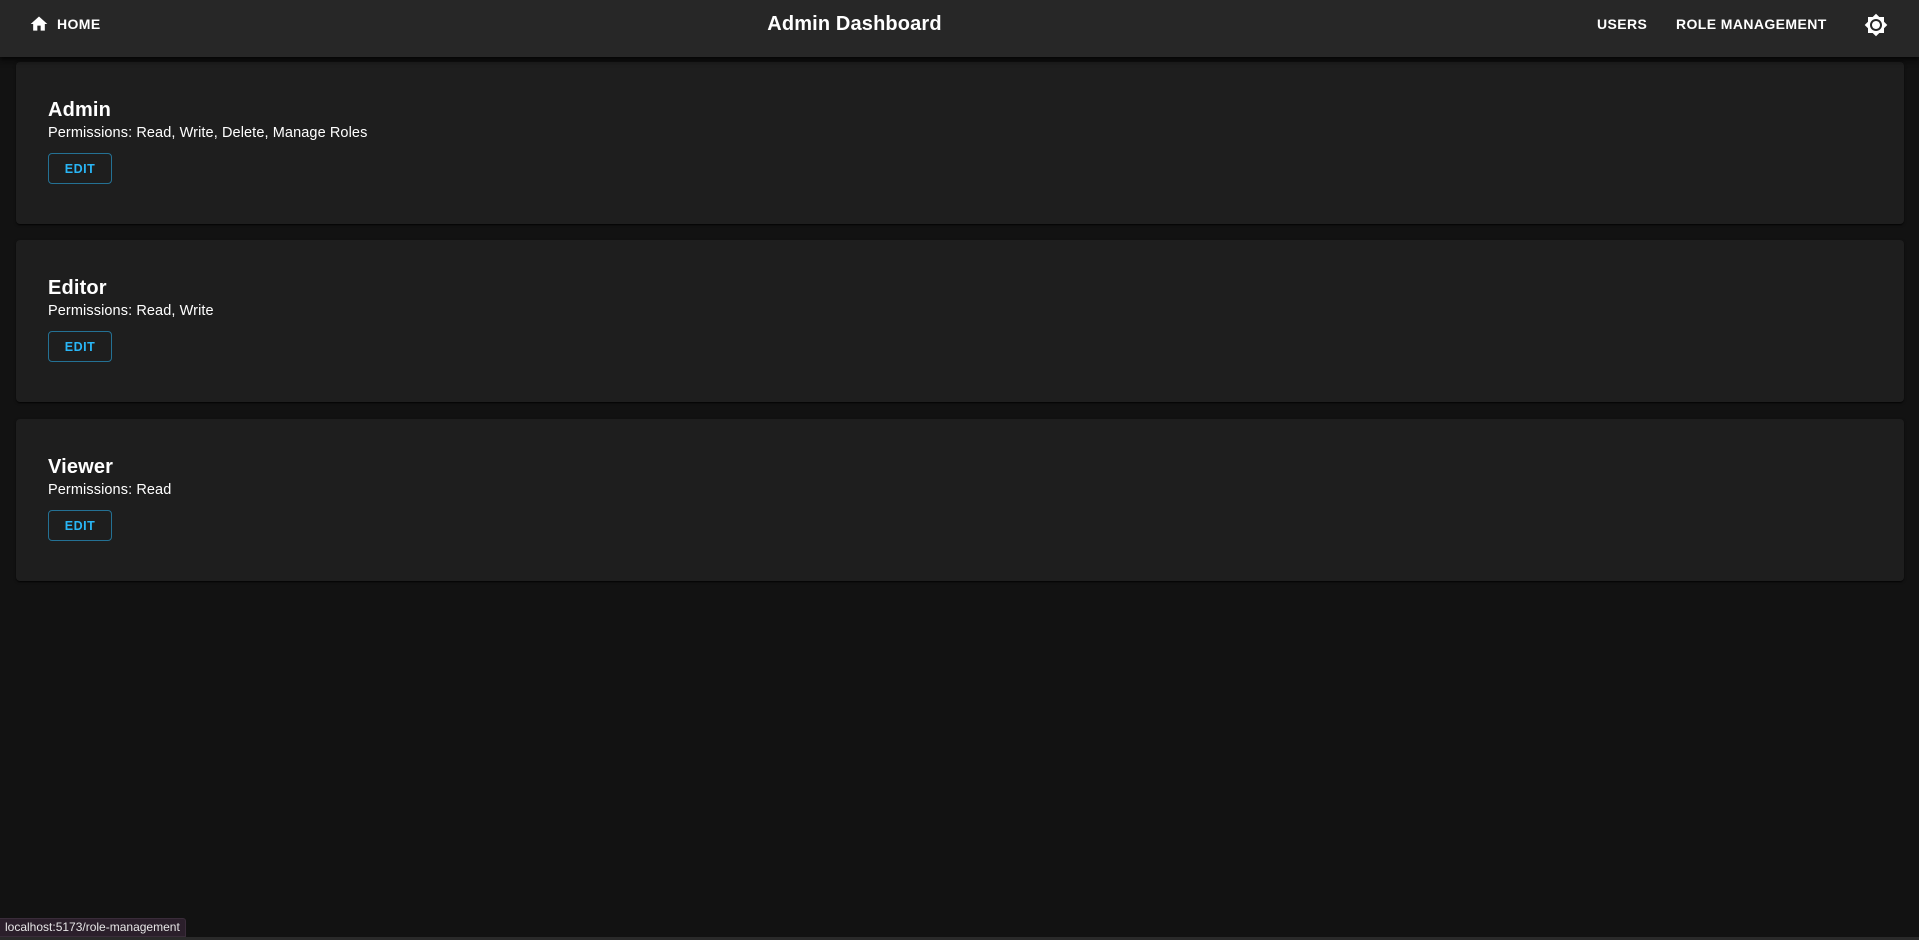  What do you see at coordinates (110, 490) in the screenshot?
I see `role-permissions: Permissions: Read` at bounding box center [110, 490].